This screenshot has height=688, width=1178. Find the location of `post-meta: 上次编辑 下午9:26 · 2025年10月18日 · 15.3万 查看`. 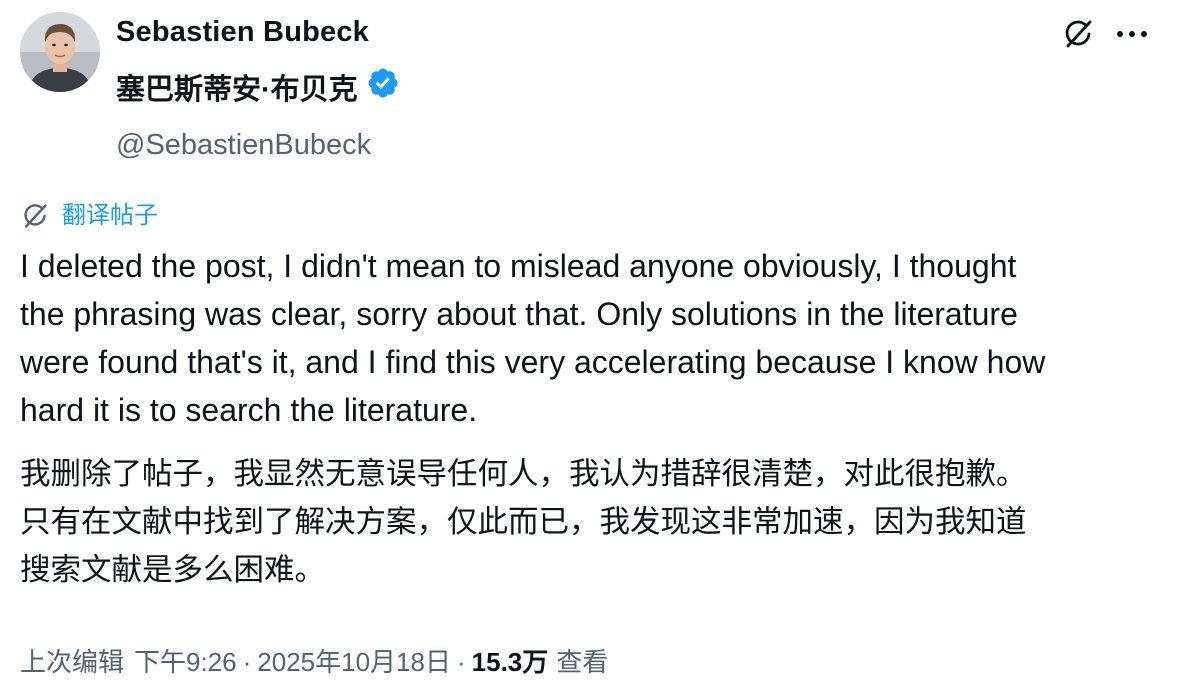

post-meta: 上次编辑 下午9:26 · 2025年10月18日 · 15.3万 查看 is located at coordinates (314, 662).